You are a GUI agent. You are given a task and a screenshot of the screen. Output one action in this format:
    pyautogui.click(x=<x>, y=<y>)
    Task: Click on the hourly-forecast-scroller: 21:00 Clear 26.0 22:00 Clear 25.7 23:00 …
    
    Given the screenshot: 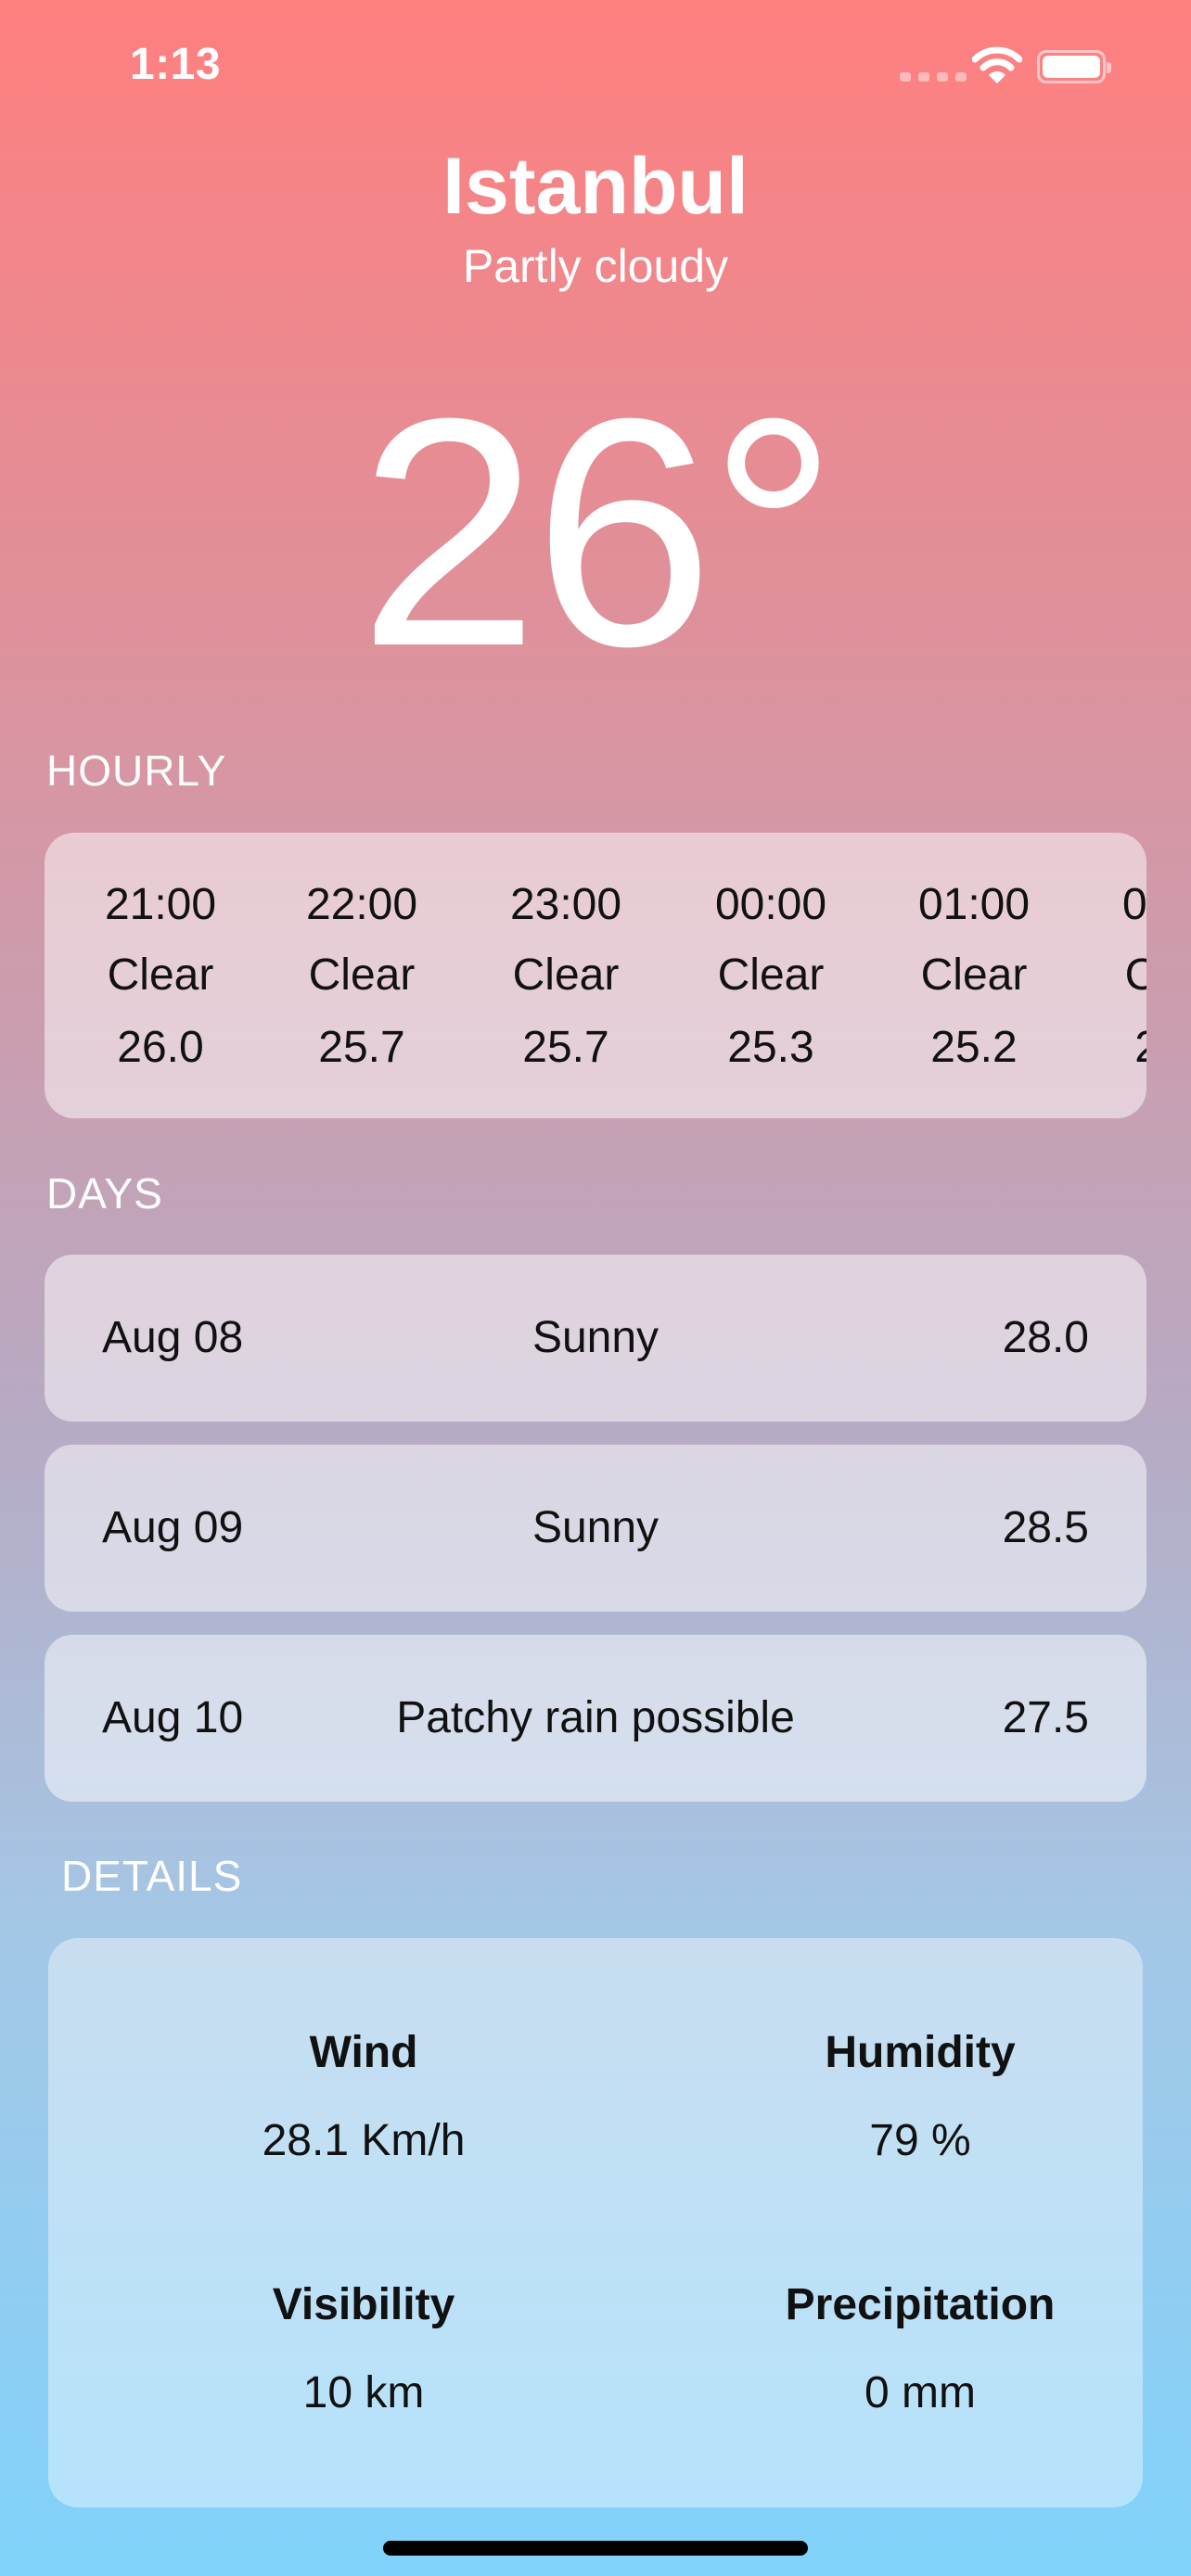 What is the action you would take?
    pyautogui.click(x=595, y=976)
    